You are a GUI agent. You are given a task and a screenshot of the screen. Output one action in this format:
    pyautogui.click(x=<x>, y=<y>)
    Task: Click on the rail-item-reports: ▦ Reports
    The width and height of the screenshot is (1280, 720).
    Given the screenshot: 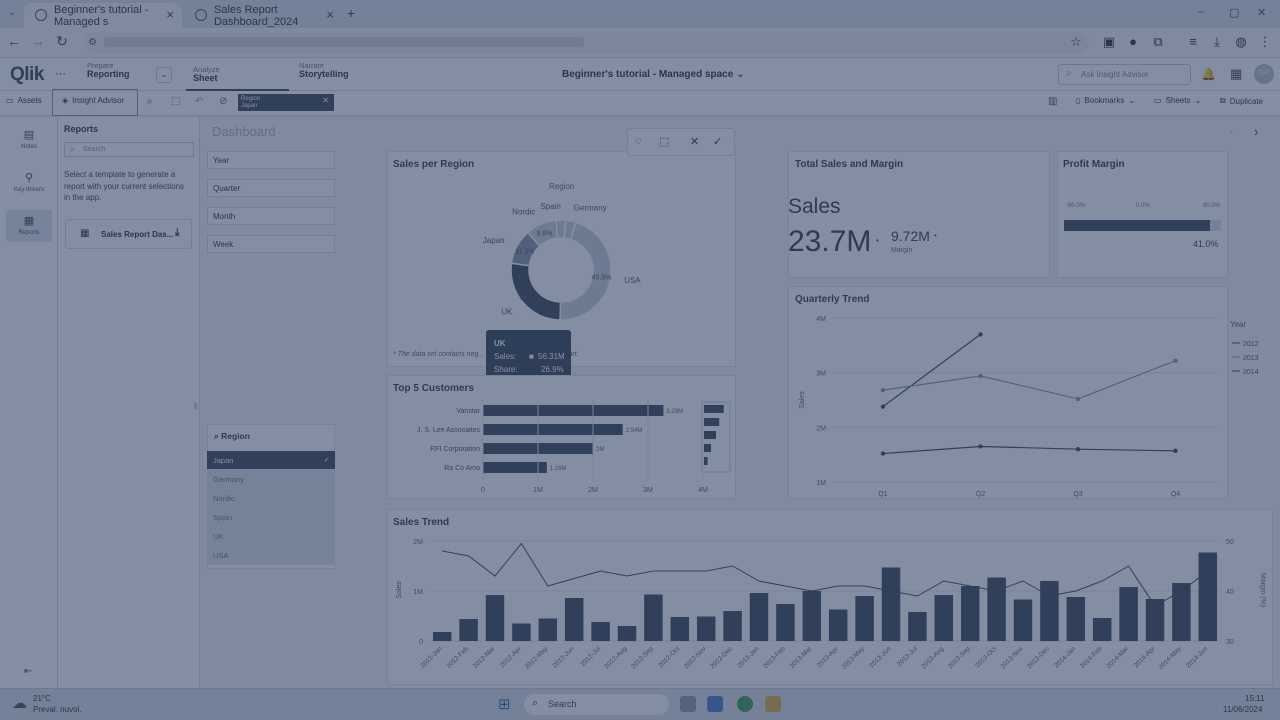 What is the action you would take?
    pyautogui.click(x=29, y=225)
    